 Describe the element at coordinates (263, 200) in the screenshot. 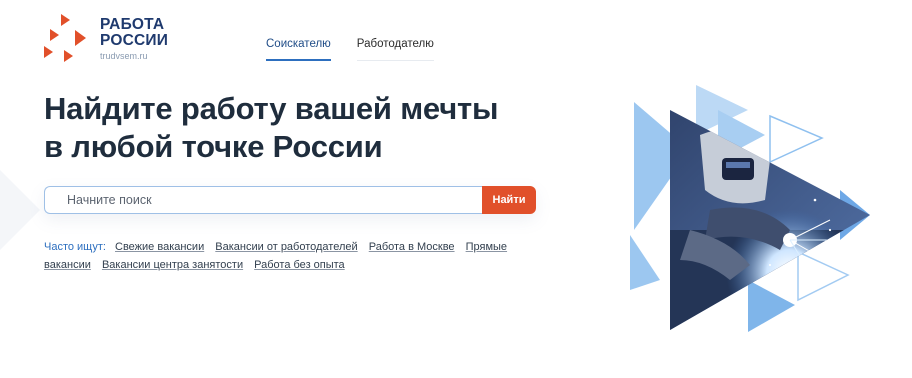

I see `search-input` at that location.